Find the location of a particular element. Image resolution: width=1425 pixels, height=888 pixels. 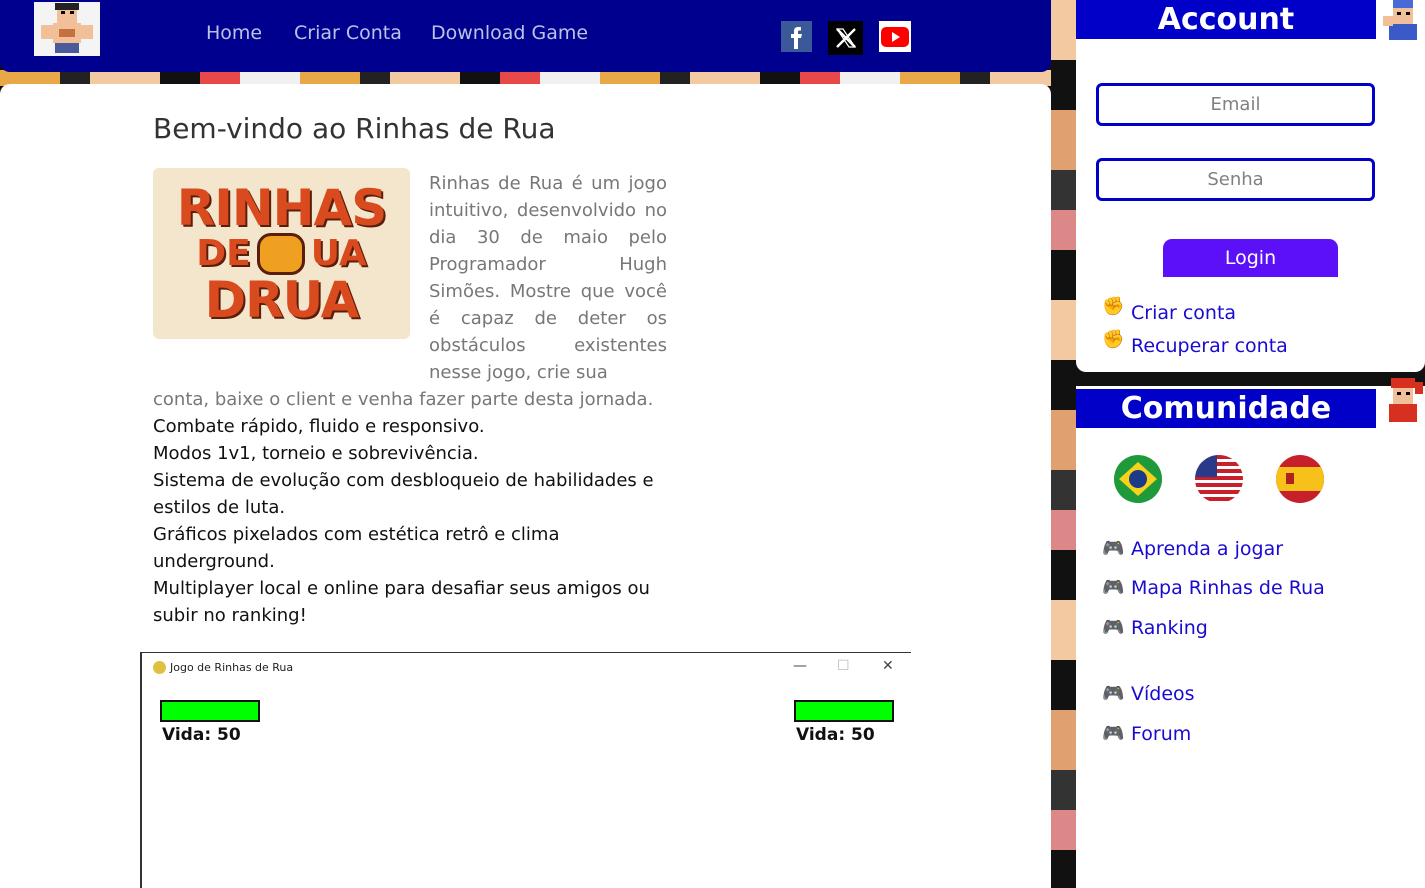

game-logo-image: RINHAS DE UA DRUA is located at coordinates (281, 253).